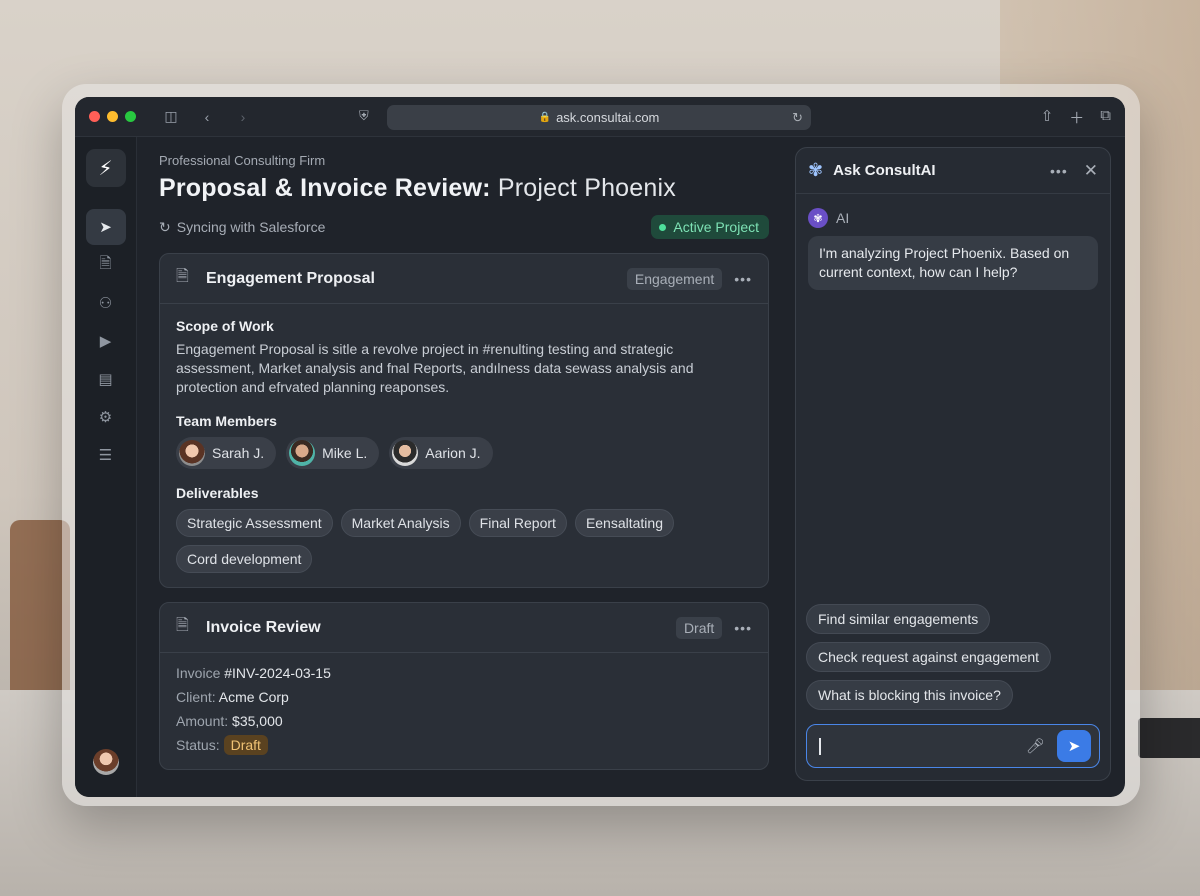 Image resolution: width=1200 pixels, height=896 pixels. What do you see at coordinates (207, 117) in the screenshot?
I see `back-icon: ‹` at bounding box center [207, 117].